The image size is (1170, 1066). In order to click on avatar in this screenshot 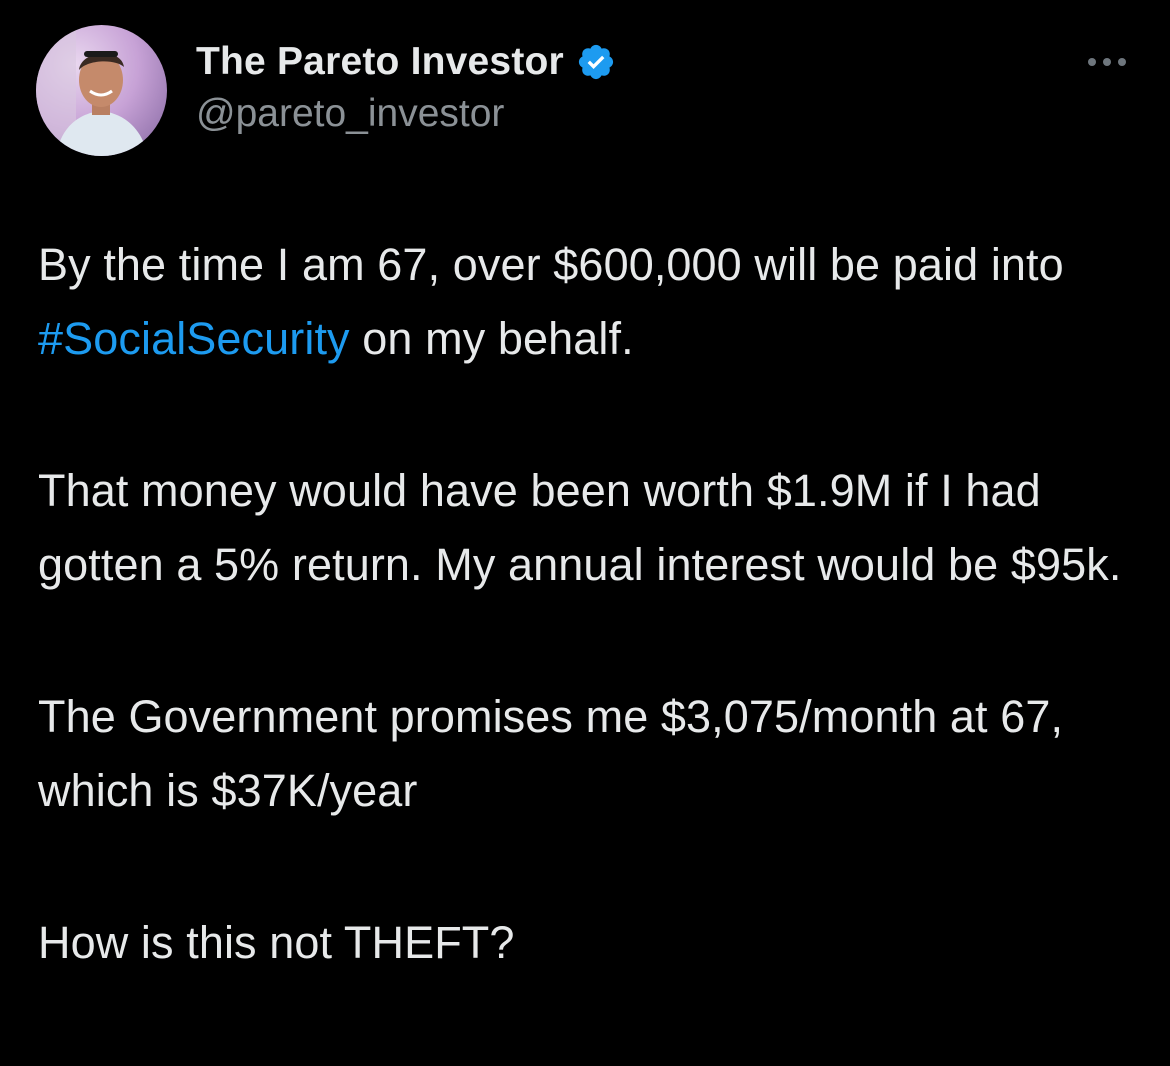, I will do `click(101, 90)`.